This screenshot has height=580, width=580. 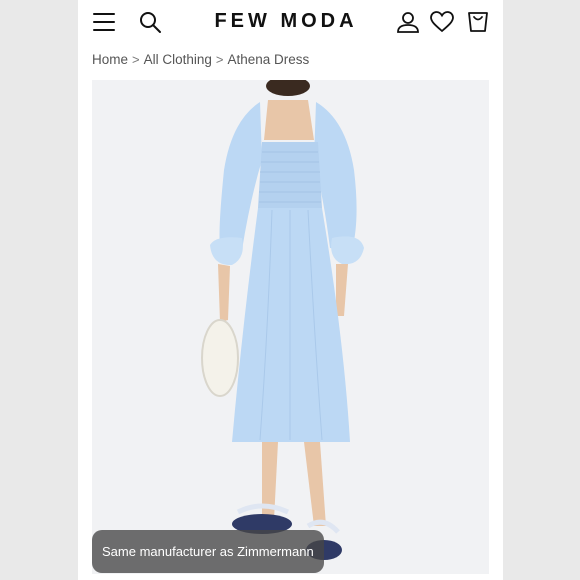 I want to click on breadcrumb-current: Athena Dress, so click(x=268, y=59).